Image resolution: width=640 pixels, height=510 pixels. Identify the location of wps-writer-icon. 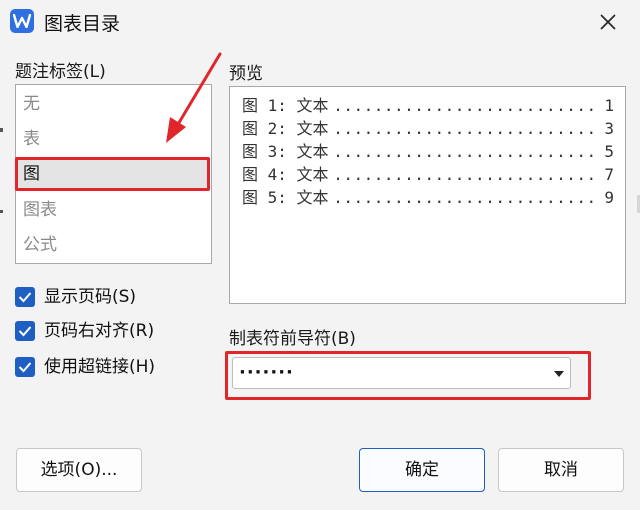
(22, 21).